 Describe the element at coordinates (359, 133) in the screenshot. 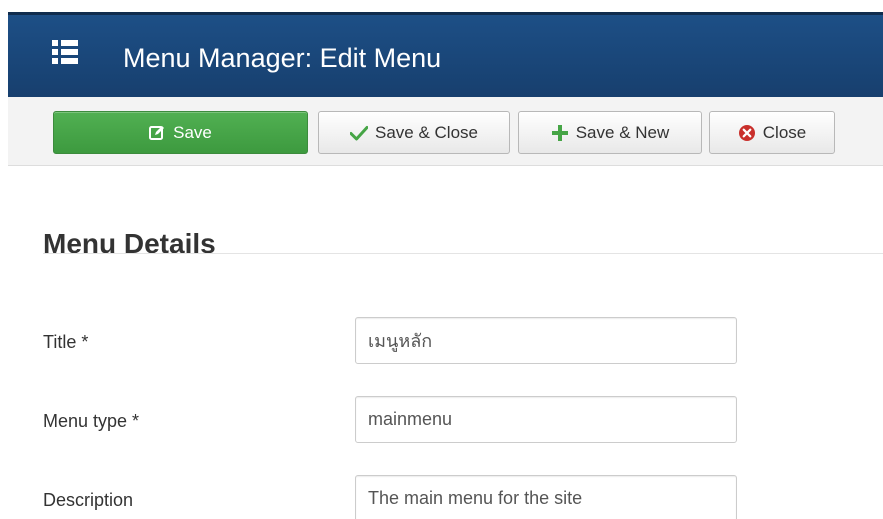

I see `check-icon` at that location.